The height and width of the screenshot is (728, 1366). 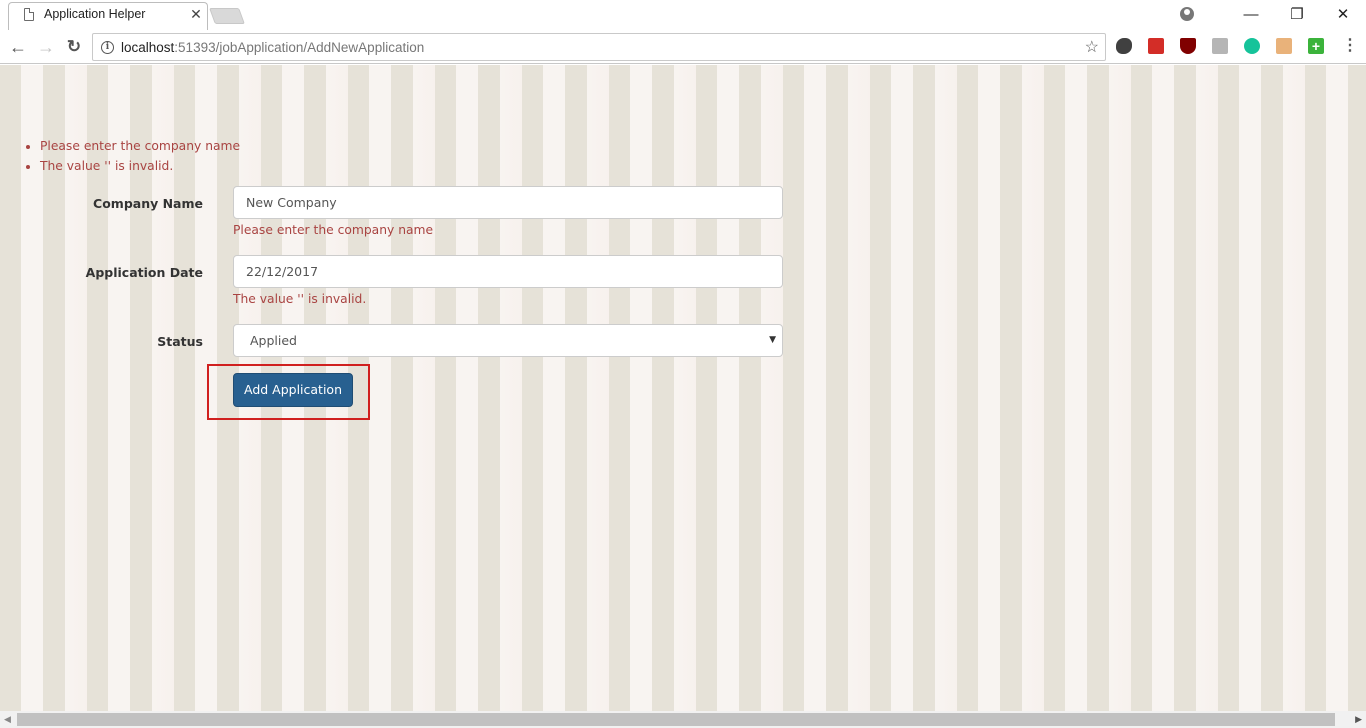 I want to click on plus-extension-icon: +, so click(x=1316, y=46).